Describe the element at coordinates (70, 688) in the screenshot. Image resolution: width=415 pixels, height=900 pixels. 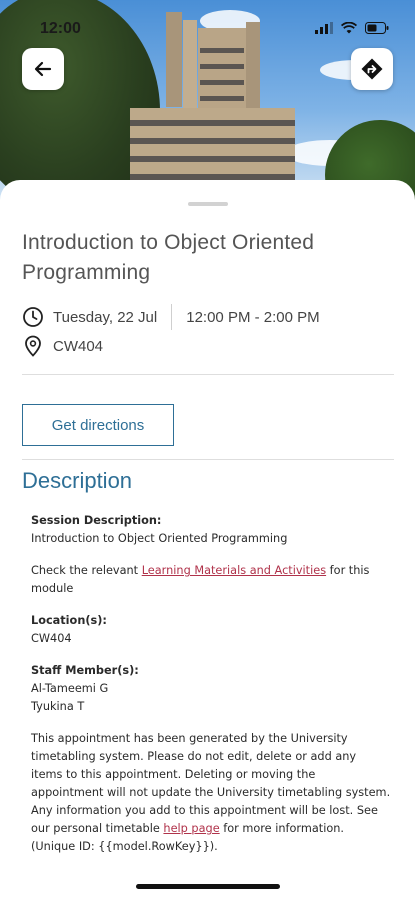
I see `staff-member: Al-Tameemi G` at that location.